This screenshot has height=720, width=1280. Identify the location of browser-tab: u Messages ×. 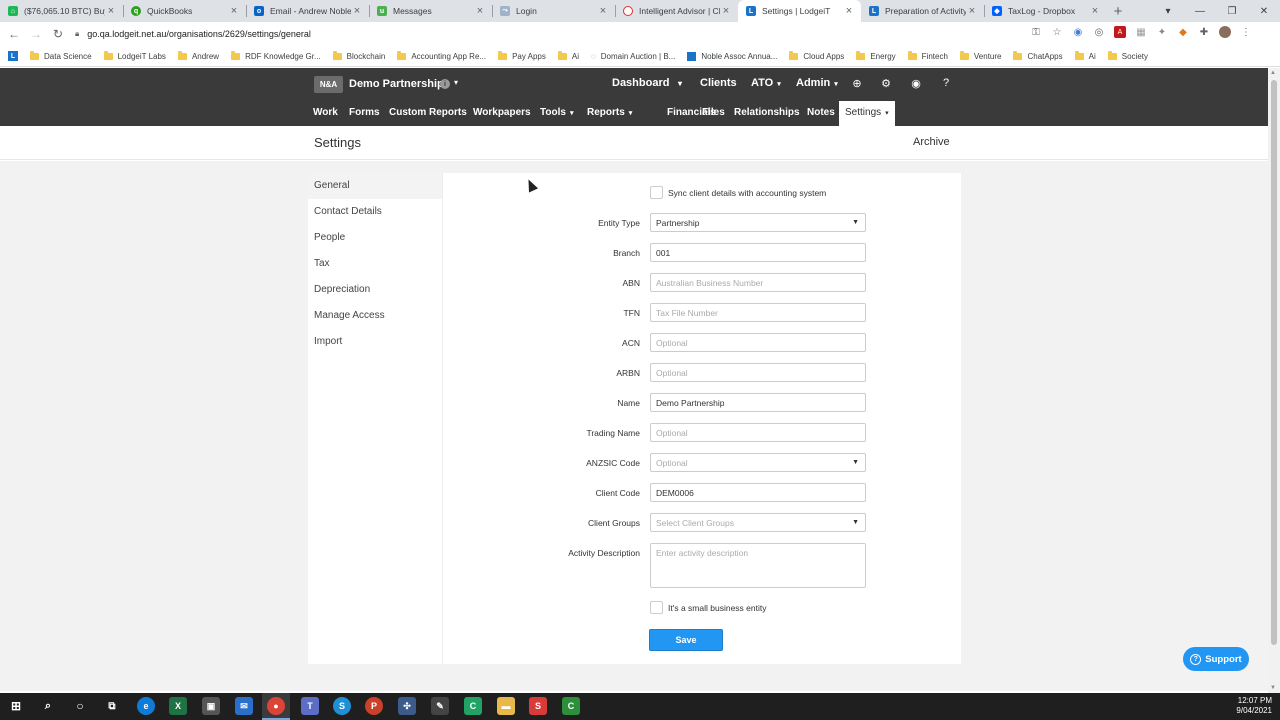
(430, 11).